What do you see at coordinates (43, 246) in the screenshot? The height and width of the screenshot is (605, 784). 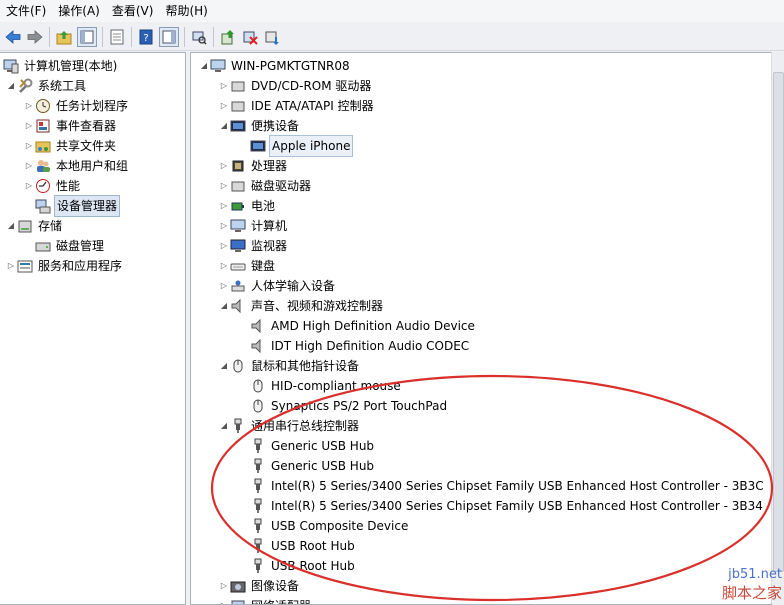 I see `disk-management-icon` at bounding box center [43, 246].